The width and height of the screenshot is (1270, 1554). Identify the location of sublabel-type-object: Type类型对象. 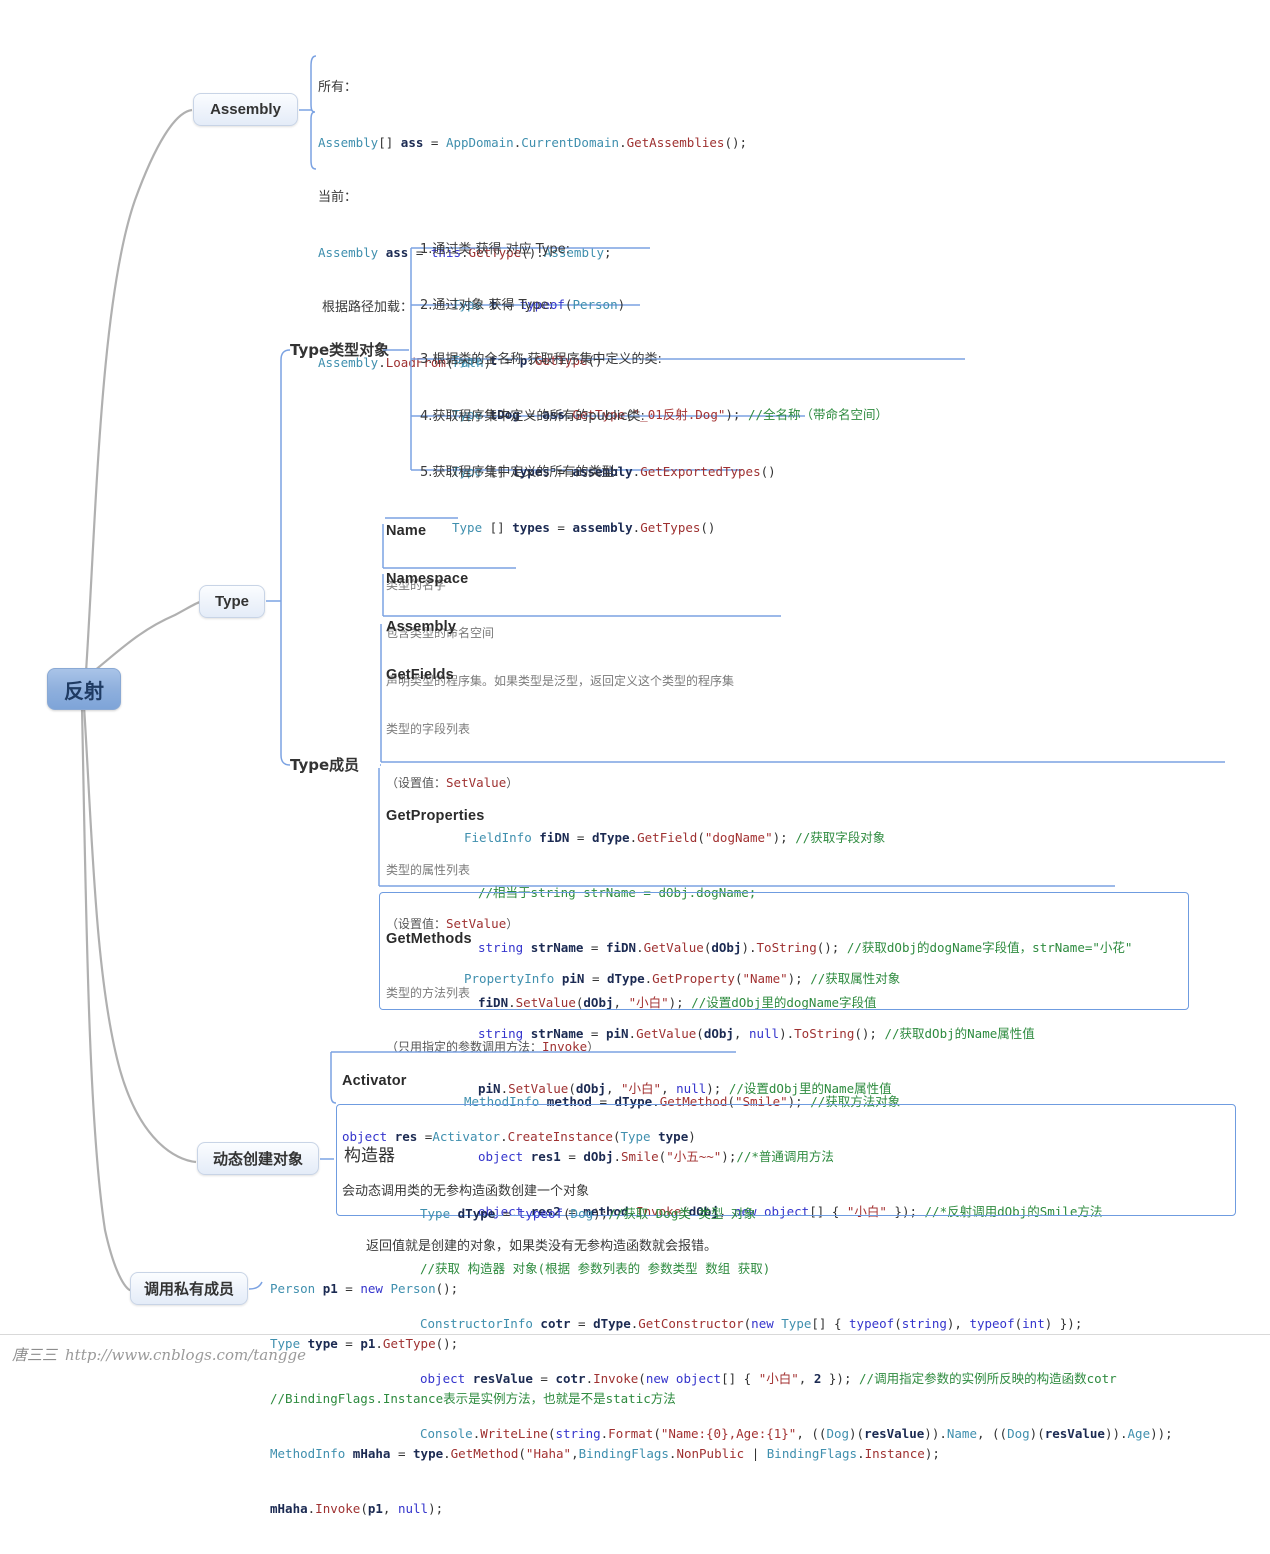
(340, 350).